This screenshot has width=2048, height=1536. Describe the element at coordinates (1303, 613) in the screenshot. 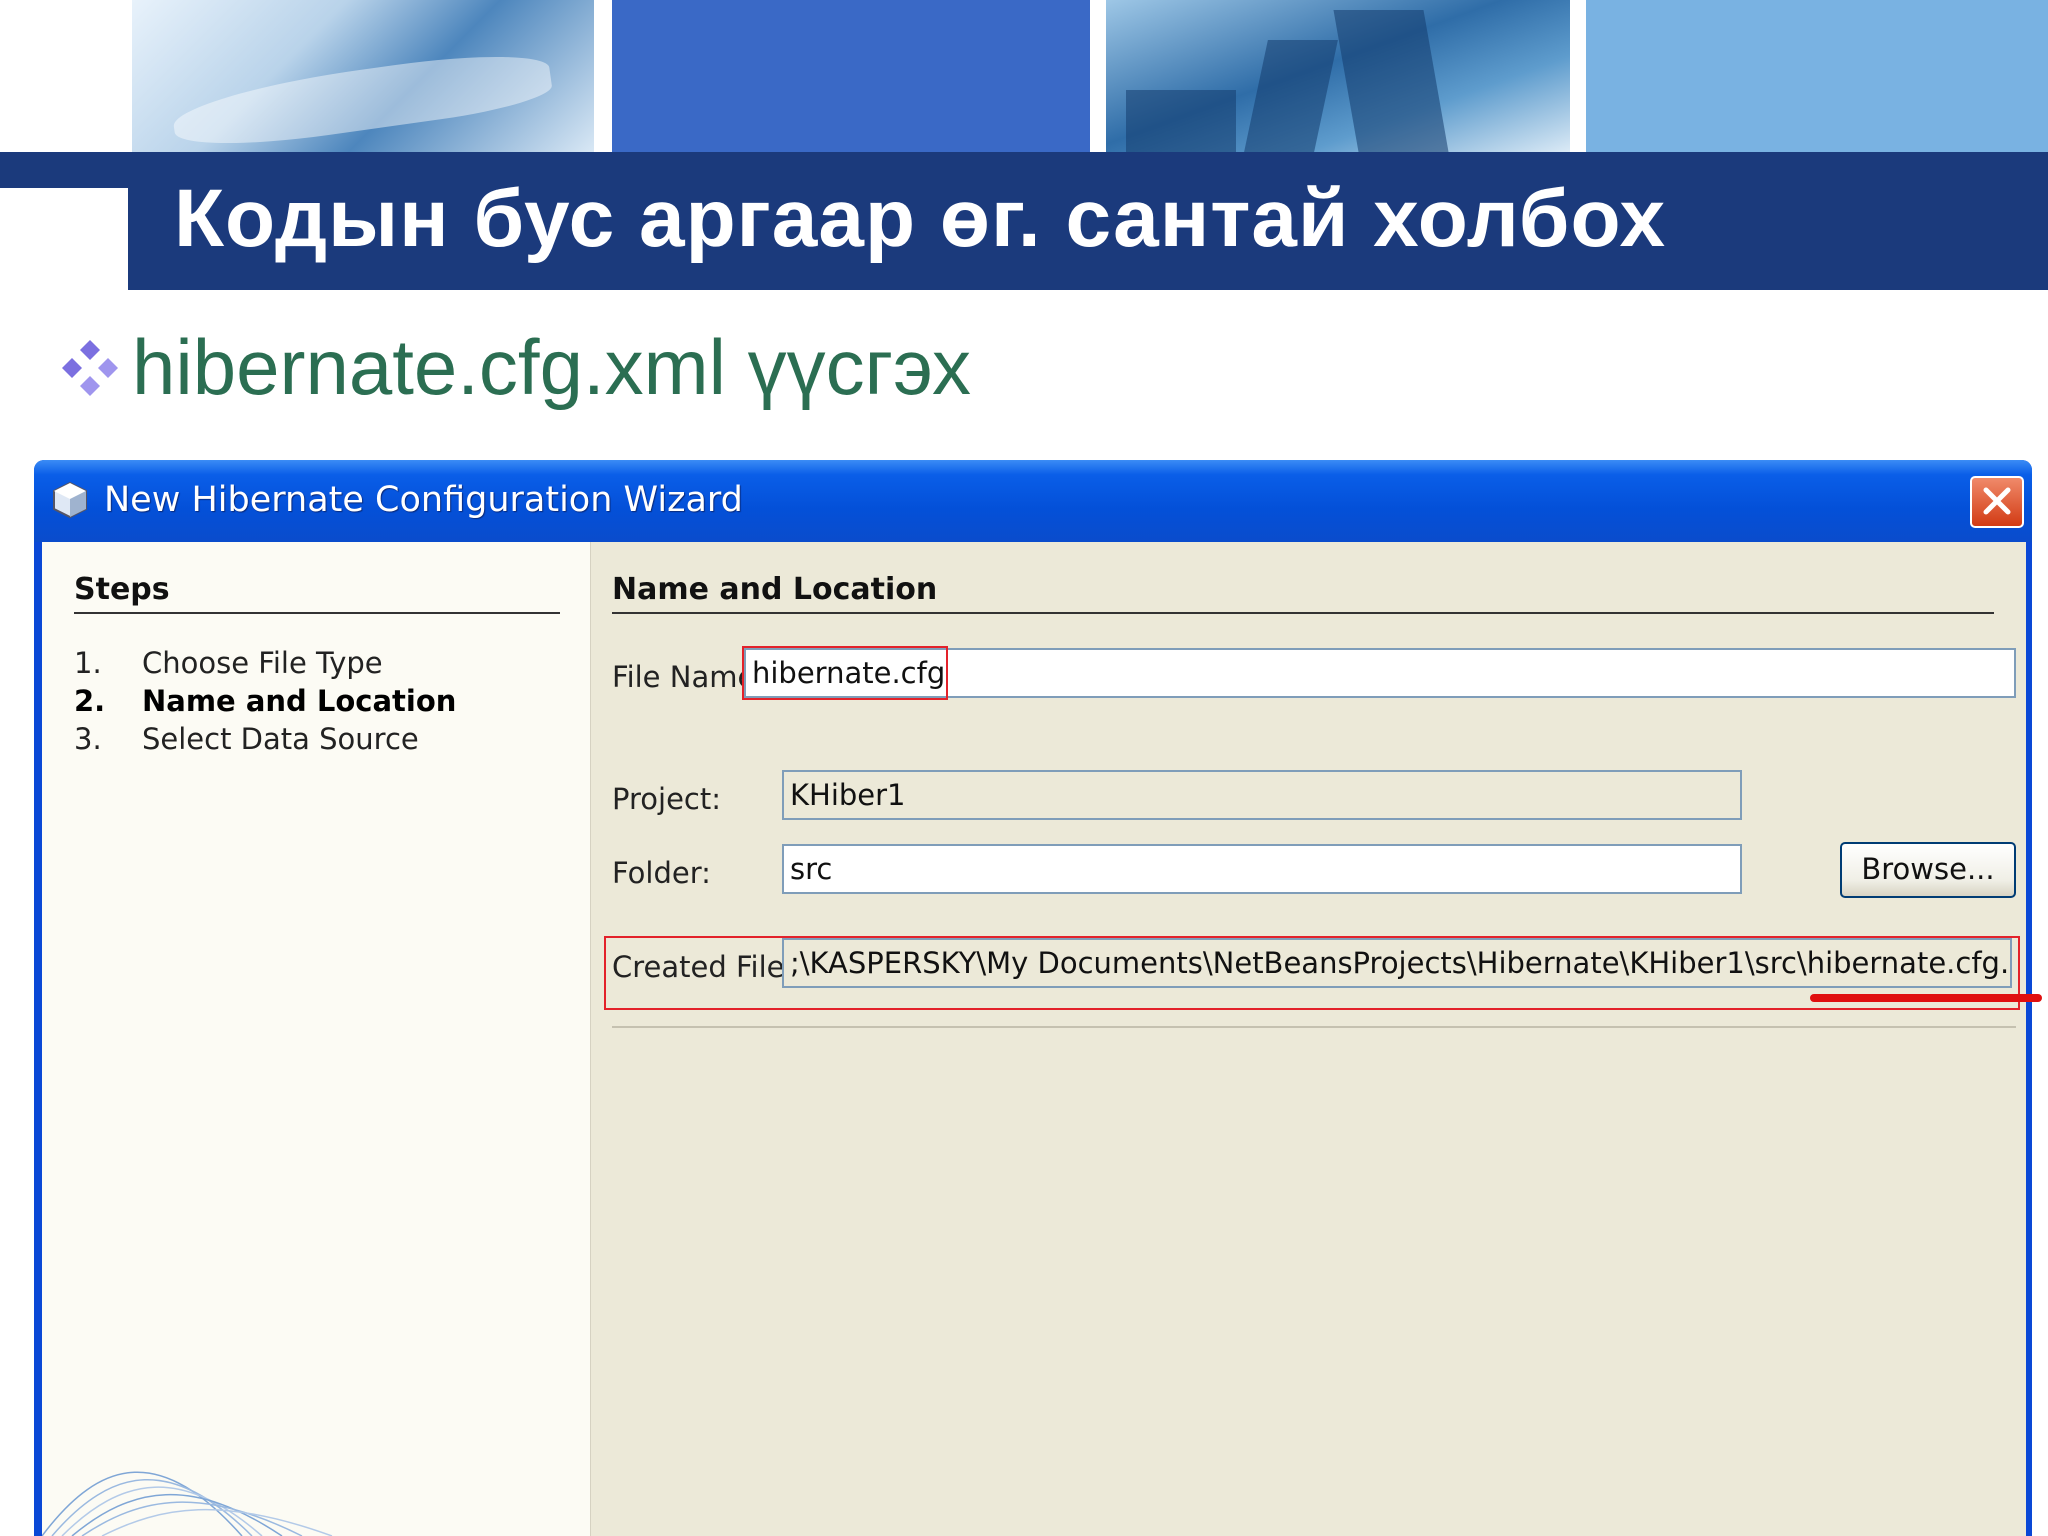

I see `section-divider` at that location.